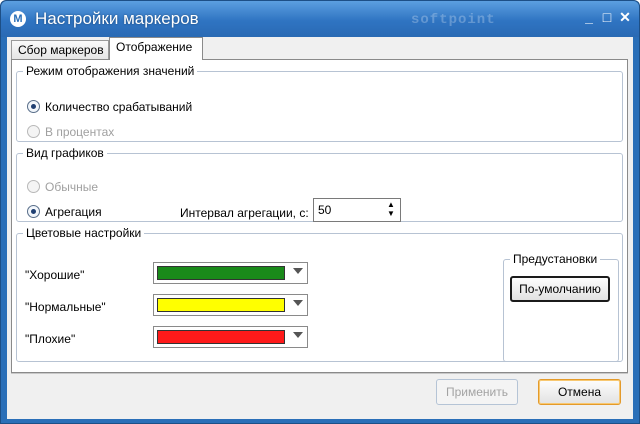 The height and width of the screenshot is (424, 640). I want to click on app-logo-icon: M, so click(18, 19).